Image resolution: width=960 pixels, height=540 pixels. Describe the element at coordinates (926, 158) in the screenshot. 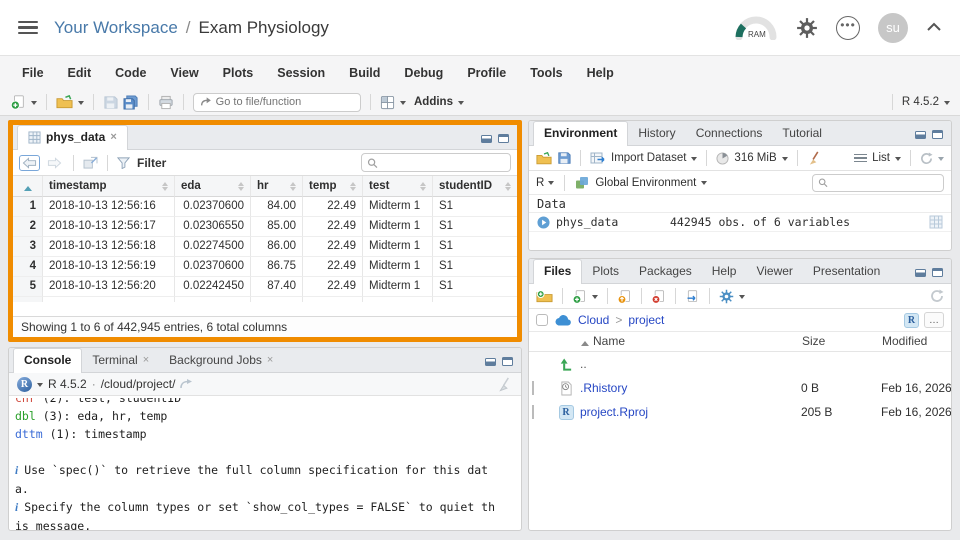

I see `refresh-icon` at that location.